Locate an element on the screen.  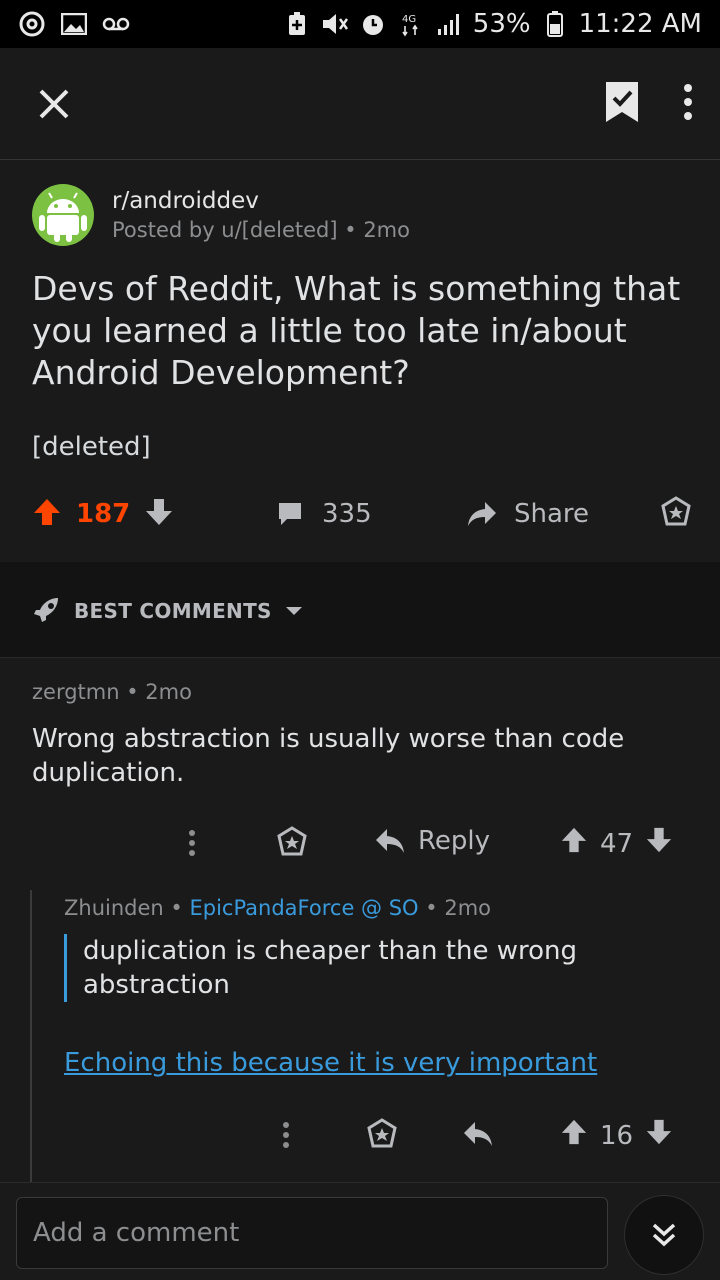
android-icon is located at coordinates (63, 215).